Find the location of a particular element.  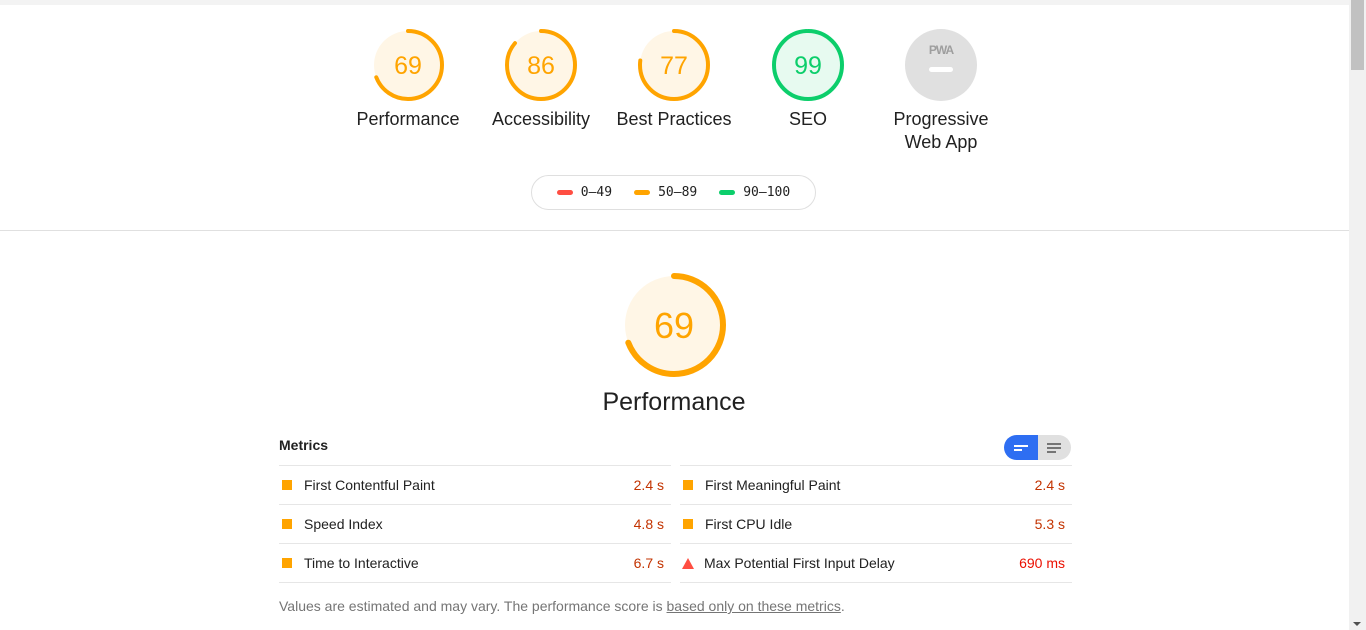

footnote-link: based only on these metrics is located at coordinates (754, 606).